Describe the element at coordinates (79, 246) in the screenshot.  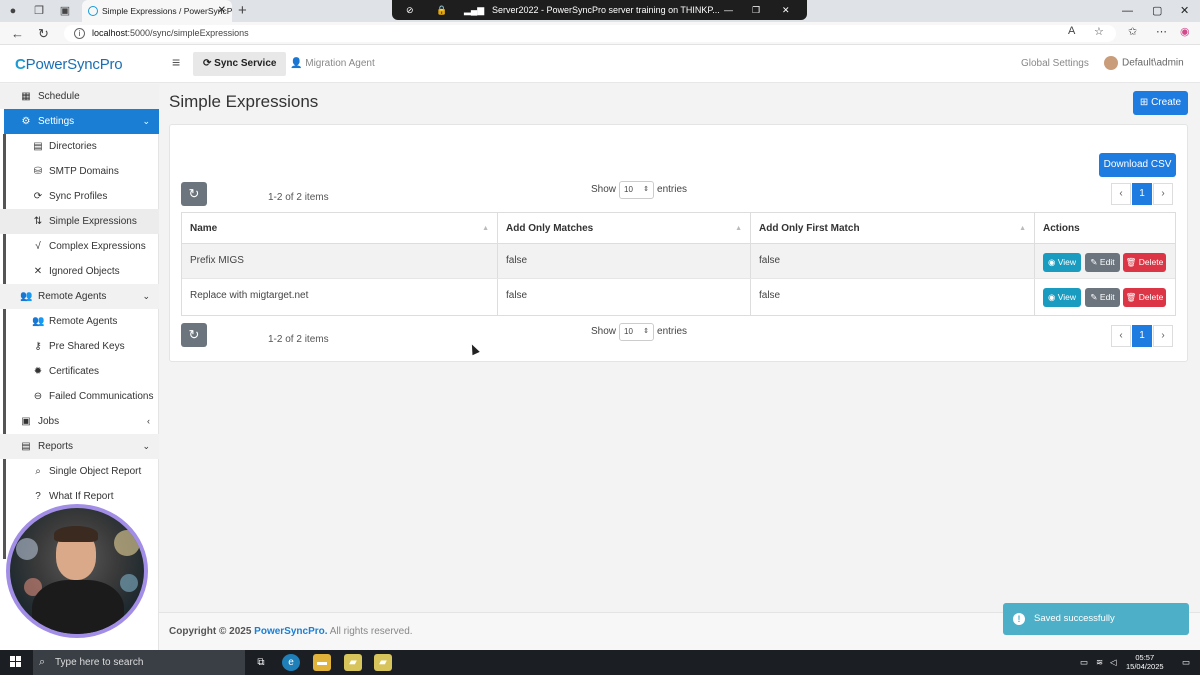
I see `sidebar-item-complex-expressions: √ Complex Expressions` at that location.